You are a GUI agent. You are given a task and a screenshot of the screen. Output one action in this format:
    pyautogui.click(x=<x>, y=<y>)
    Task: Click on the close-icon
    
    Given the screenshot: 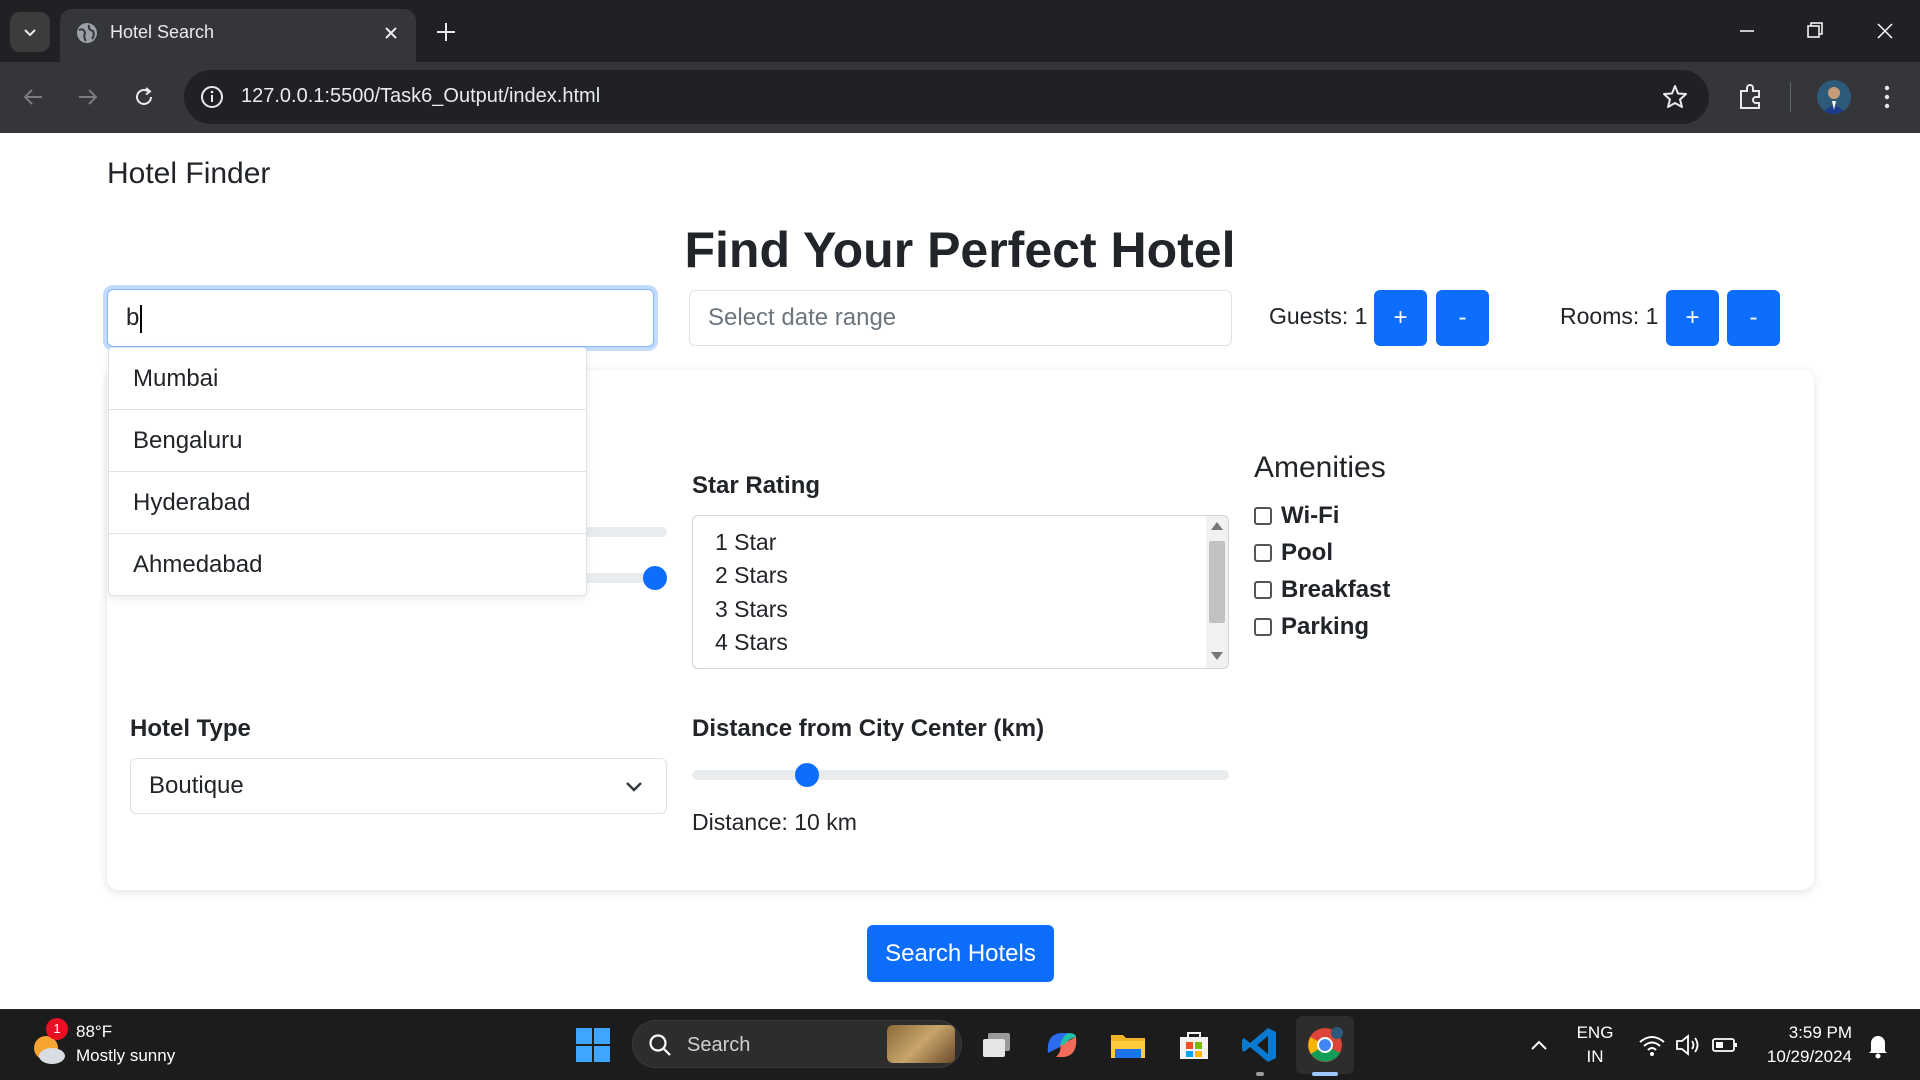 What is the action you would take?
    pyautogui.click(x=391, y=33)
    